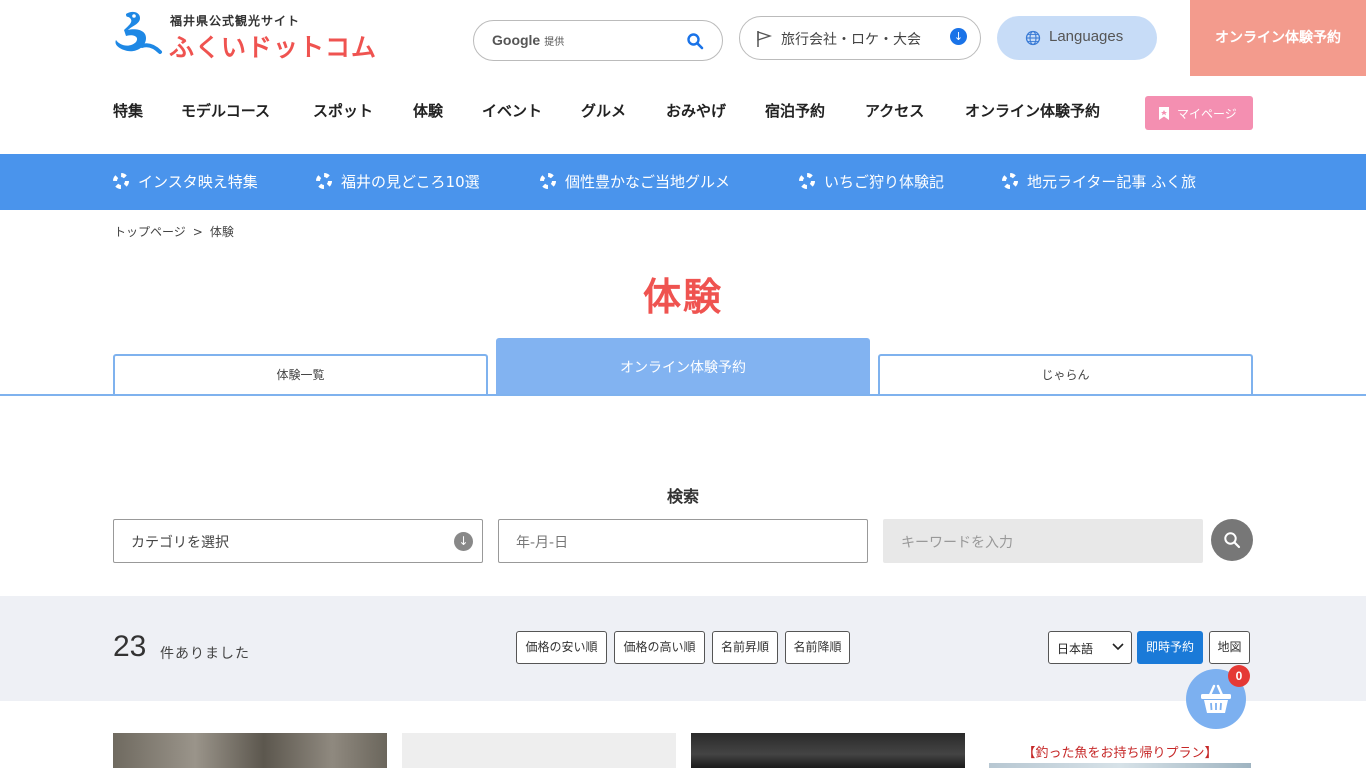 This screenshot has height=768, width=1366. Describe the element at coordinates (1112, 182) in the screenshot. I see `feature-label: 地元ライター記事 ふく旅` at that location.